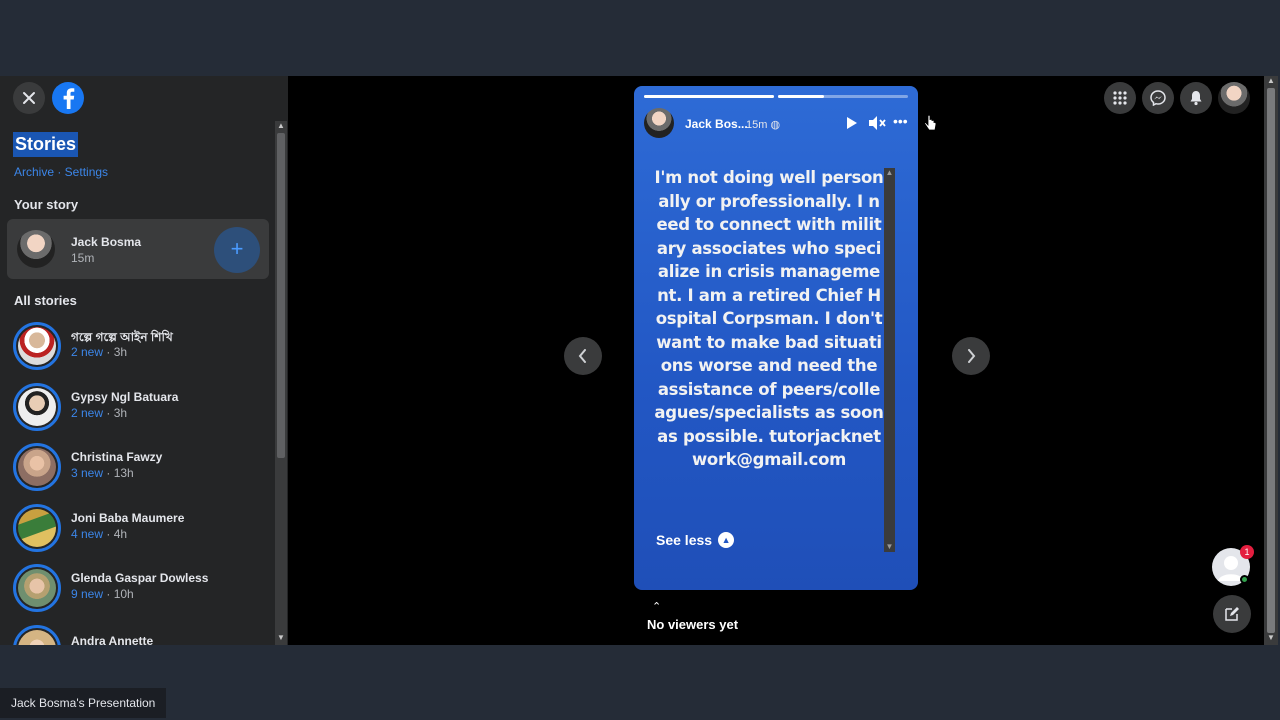  What do you see at coordinates (87, 534) in the screenshot?
I see `story-new-count: 4 new` at bounding box center [87, 534].